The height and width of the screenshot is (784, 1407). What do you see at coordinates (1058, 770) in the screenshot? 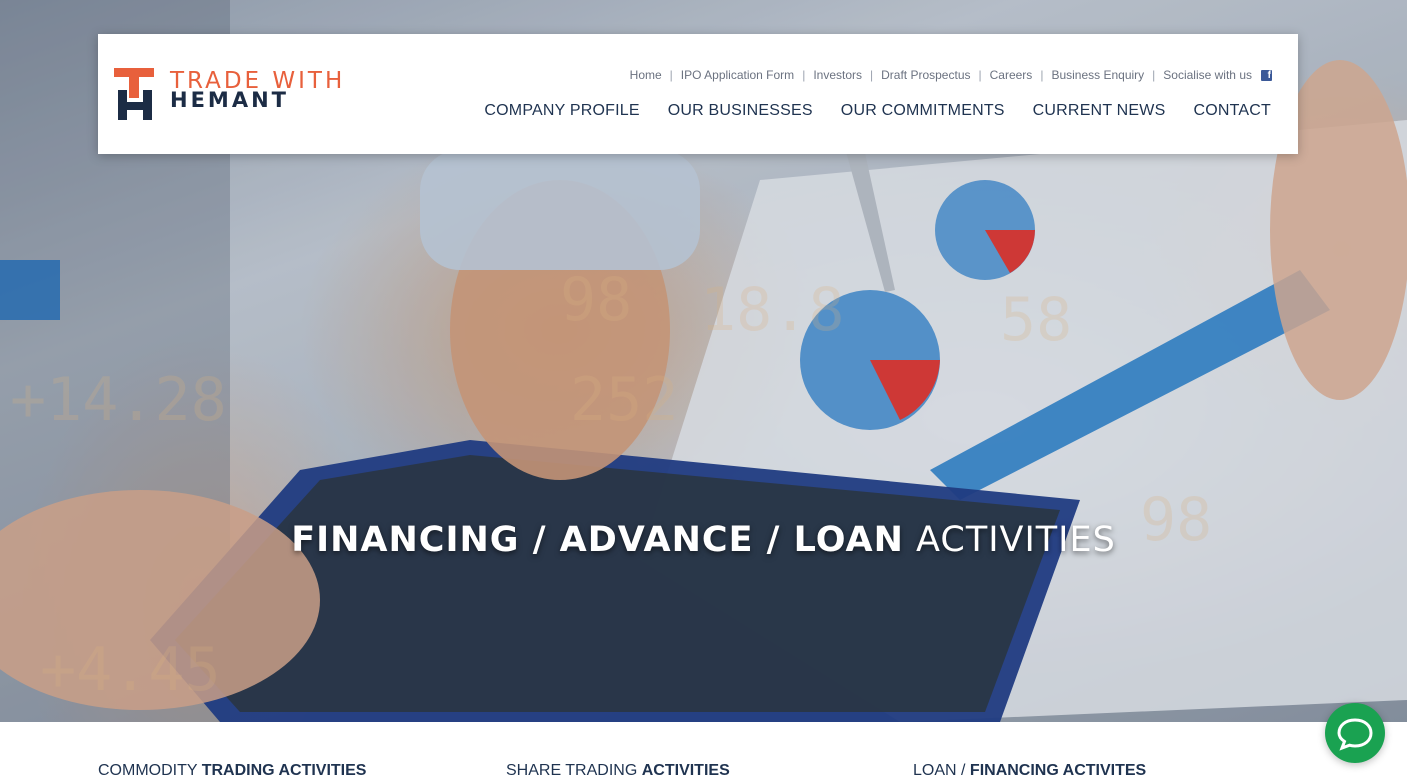
I see `heading-bold: FINANCING ACTIVITES` at bounding box center [1058, 770].